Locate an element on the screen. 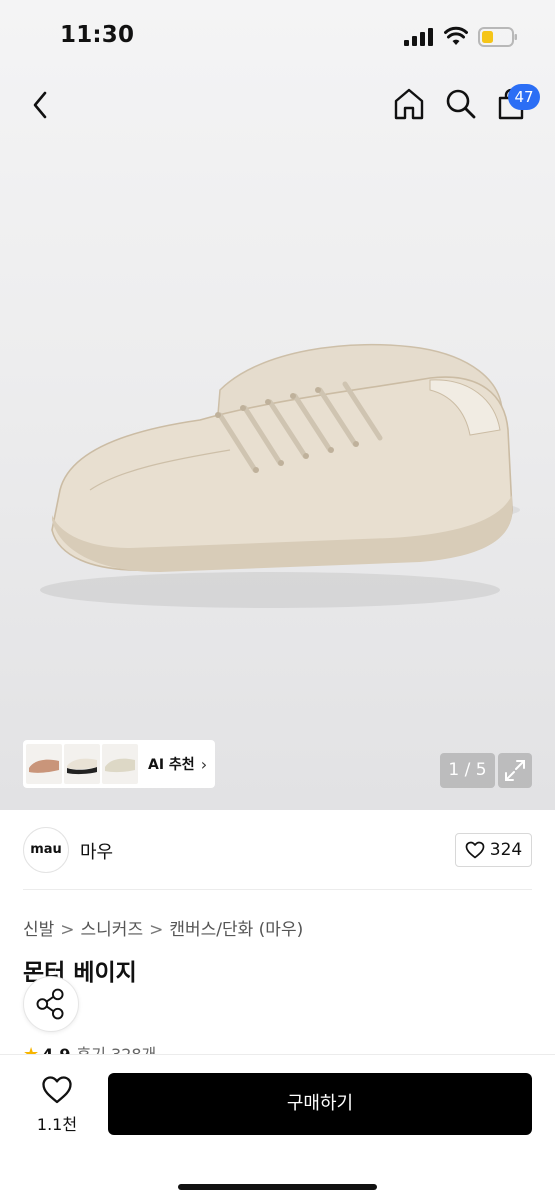  brand-like-button: 324 is located at coordinates (493, 850).